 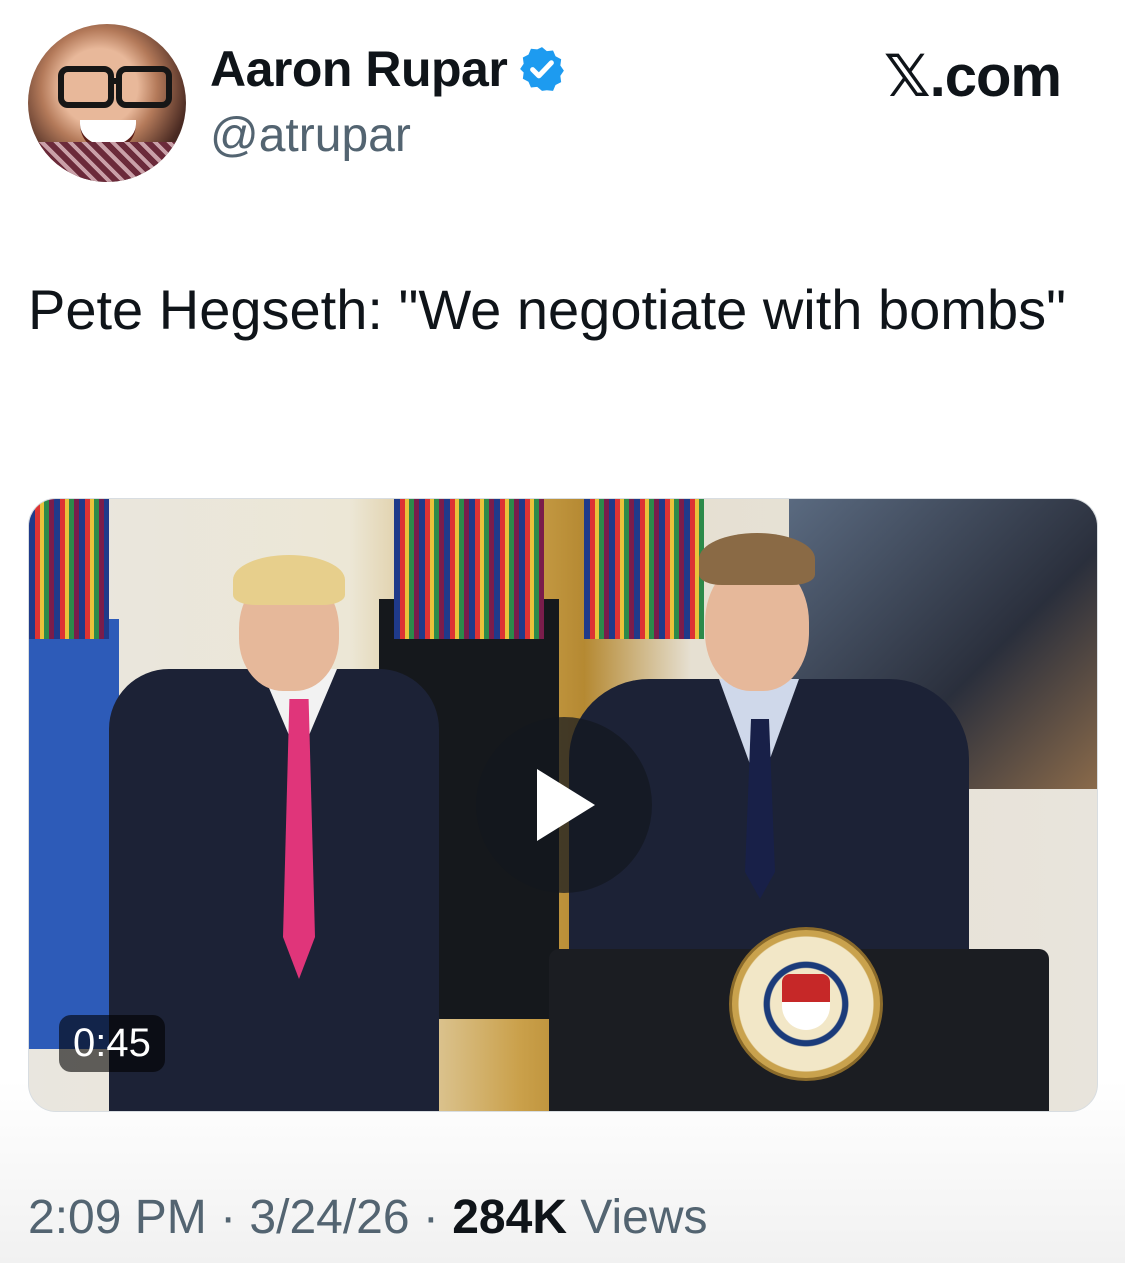 I want to click on x-brand-logo: 𝕏.com, so click(x=972, y=76).